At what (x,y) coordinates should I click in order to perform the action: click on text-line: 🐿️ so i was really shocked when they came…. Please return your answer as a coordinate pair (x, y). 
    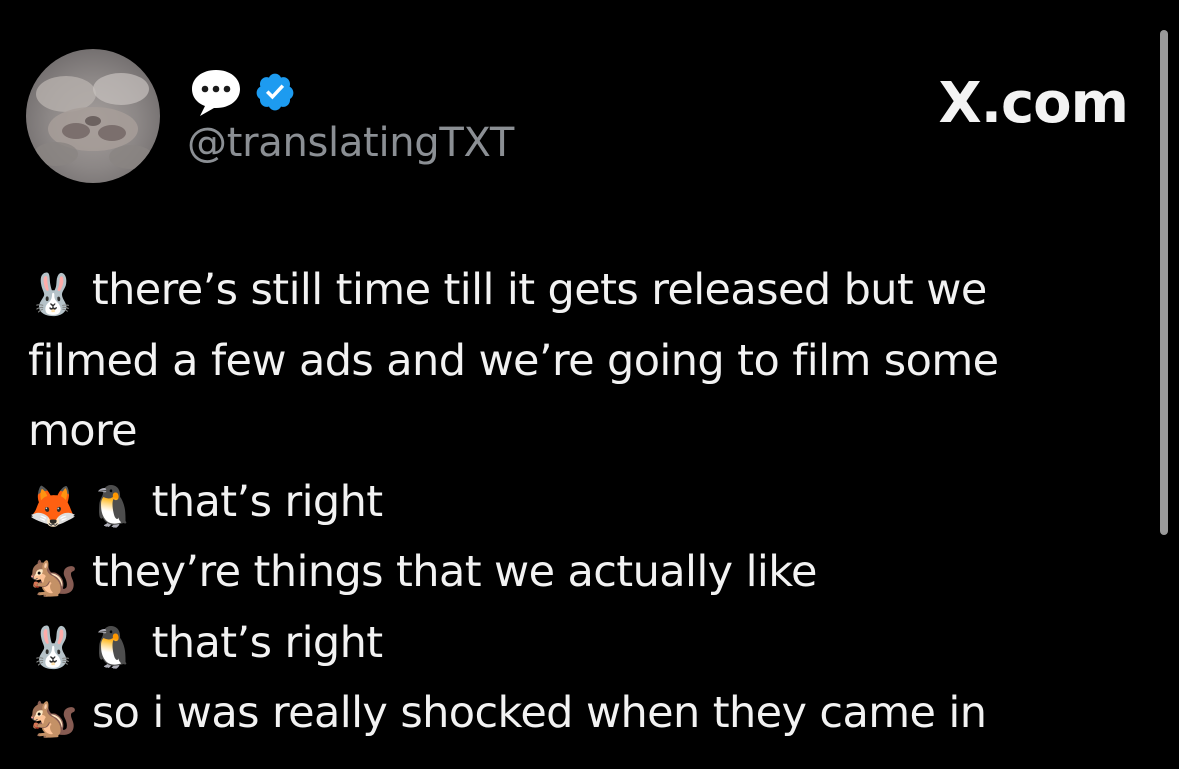
    Looking at the image, I should click on (578, 713).